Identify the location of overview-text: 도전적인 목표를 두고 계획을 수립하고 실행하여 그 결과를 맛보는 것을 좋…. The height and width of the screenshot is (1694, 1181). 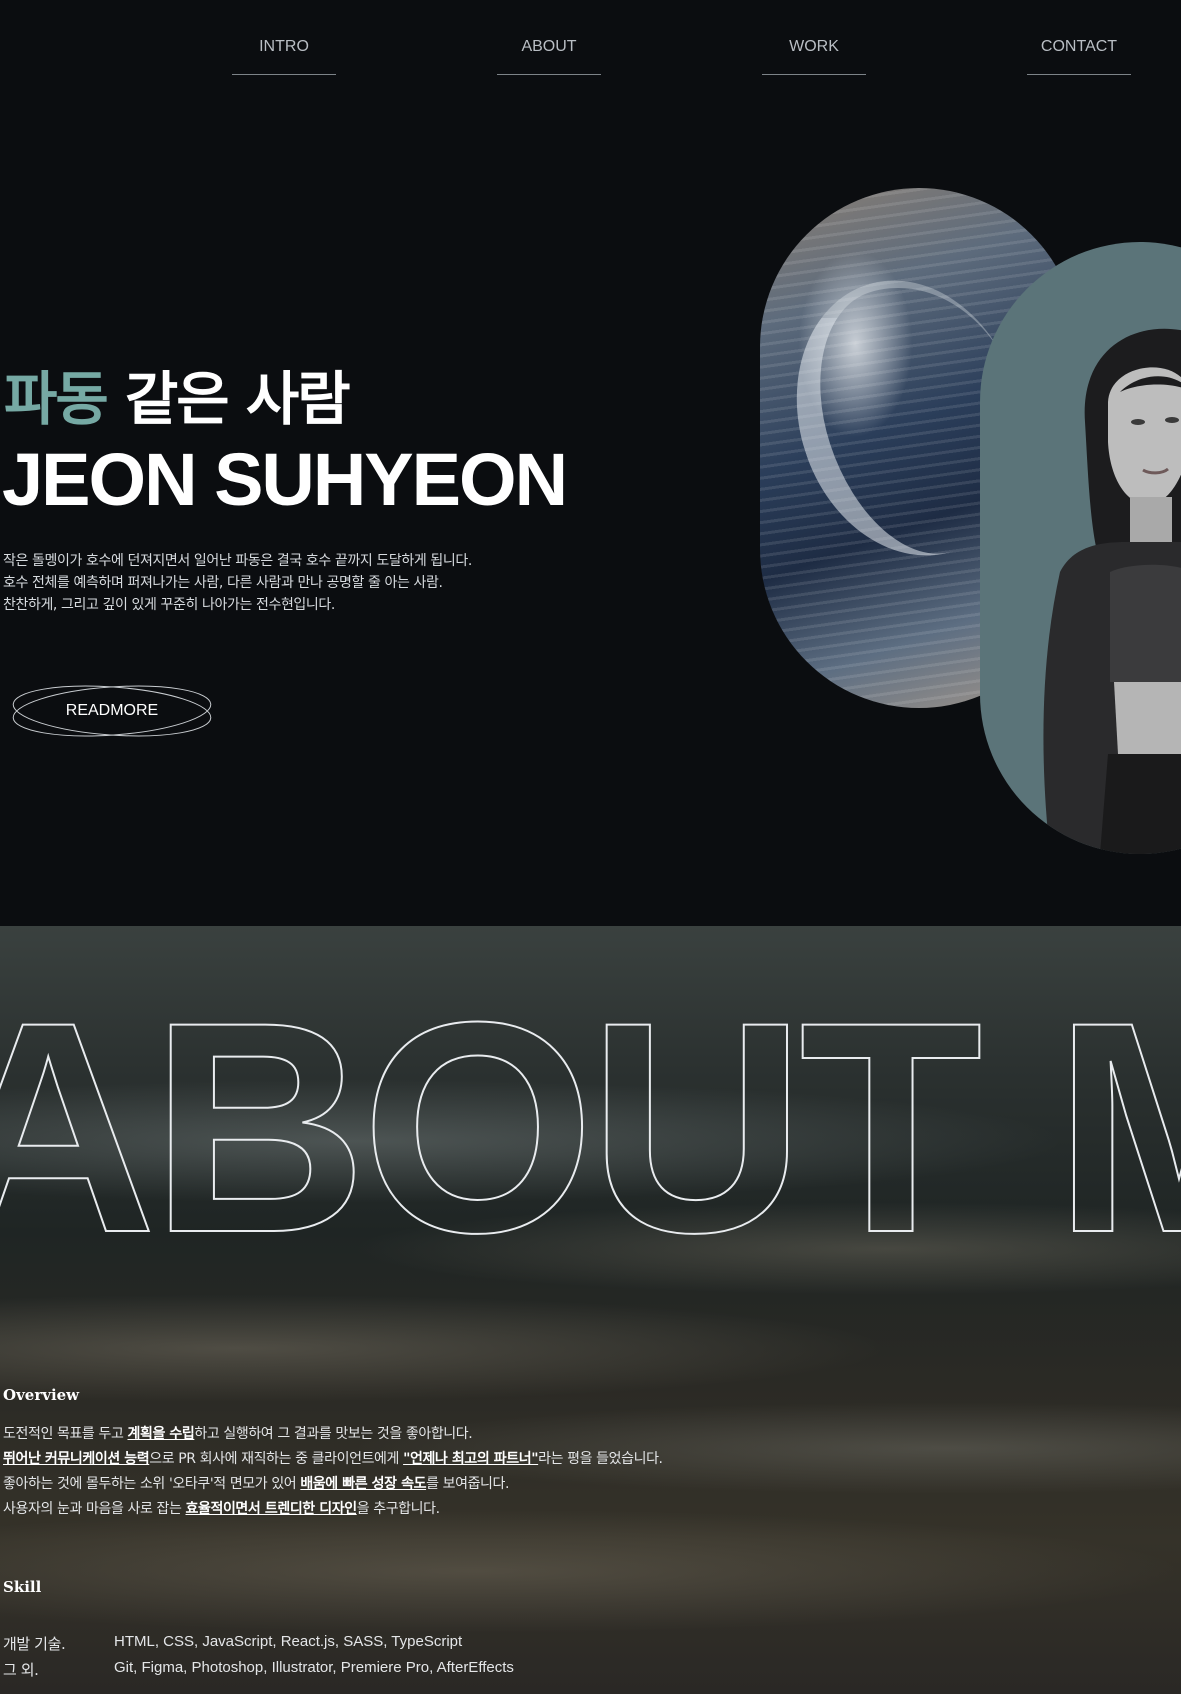
(453, 1472).